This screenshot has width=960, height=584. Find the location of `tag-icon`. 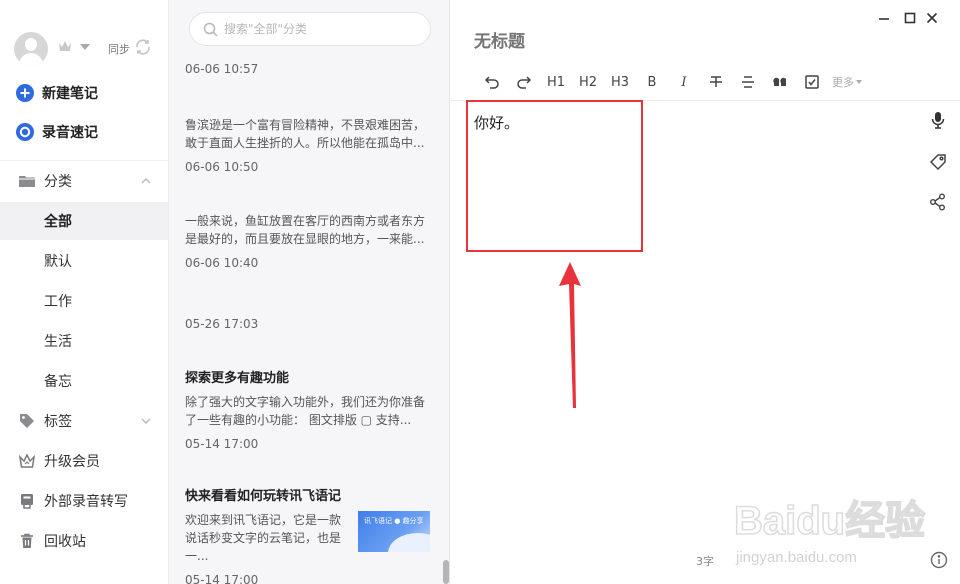

tag-icon is located at coordinates (27, 421).